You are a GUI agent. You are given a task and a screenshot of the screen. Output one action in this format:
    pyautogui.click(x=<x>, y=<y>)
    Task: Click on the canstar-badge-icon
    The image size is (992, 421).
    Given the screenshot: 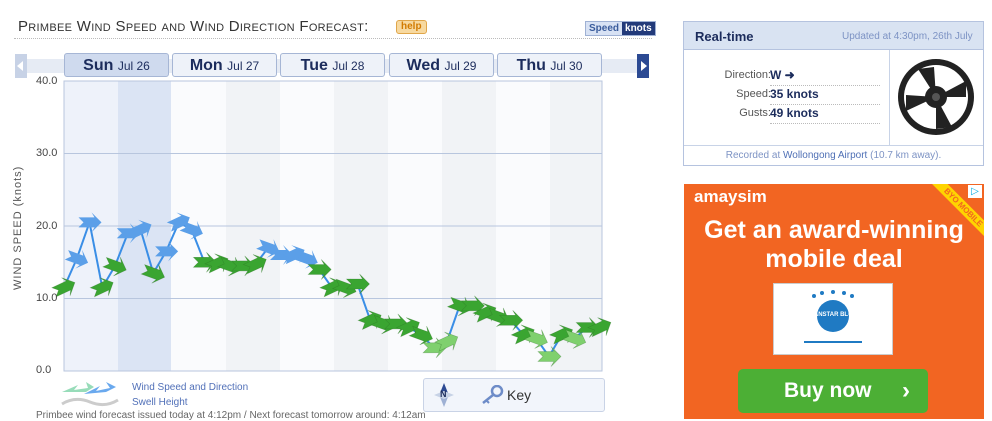 What is the action you would take?
    pyautogui.click(x=833, y=316)
    